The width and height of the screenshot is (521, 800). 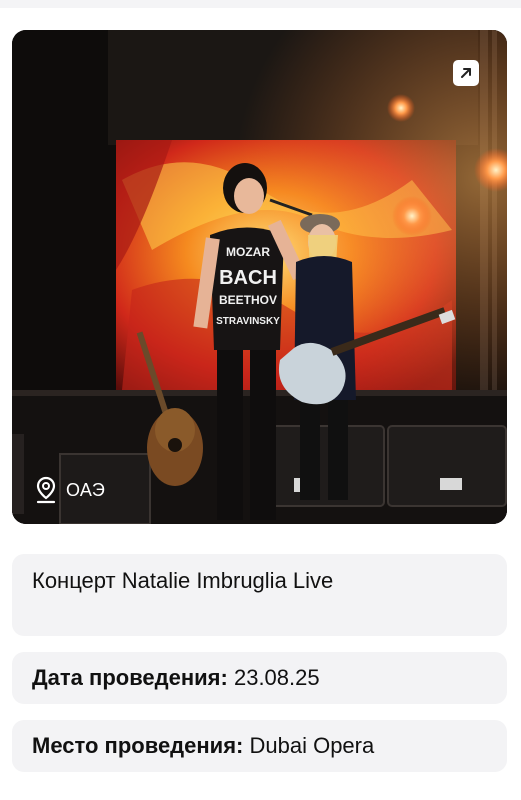 What do you see at coordinates (312, 745) in the screenshot?
I see `venue-value: Dubai Opera` at bounding box center [312, 745].